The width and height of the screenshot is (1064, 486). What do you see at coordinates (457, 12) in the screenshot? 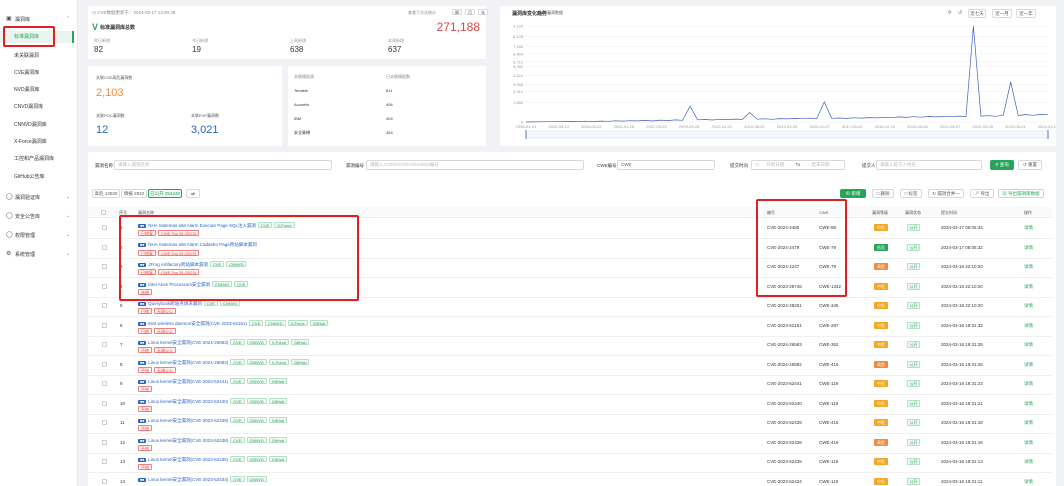
I see `toggle-week: 周` at bounding box center [457, 12].